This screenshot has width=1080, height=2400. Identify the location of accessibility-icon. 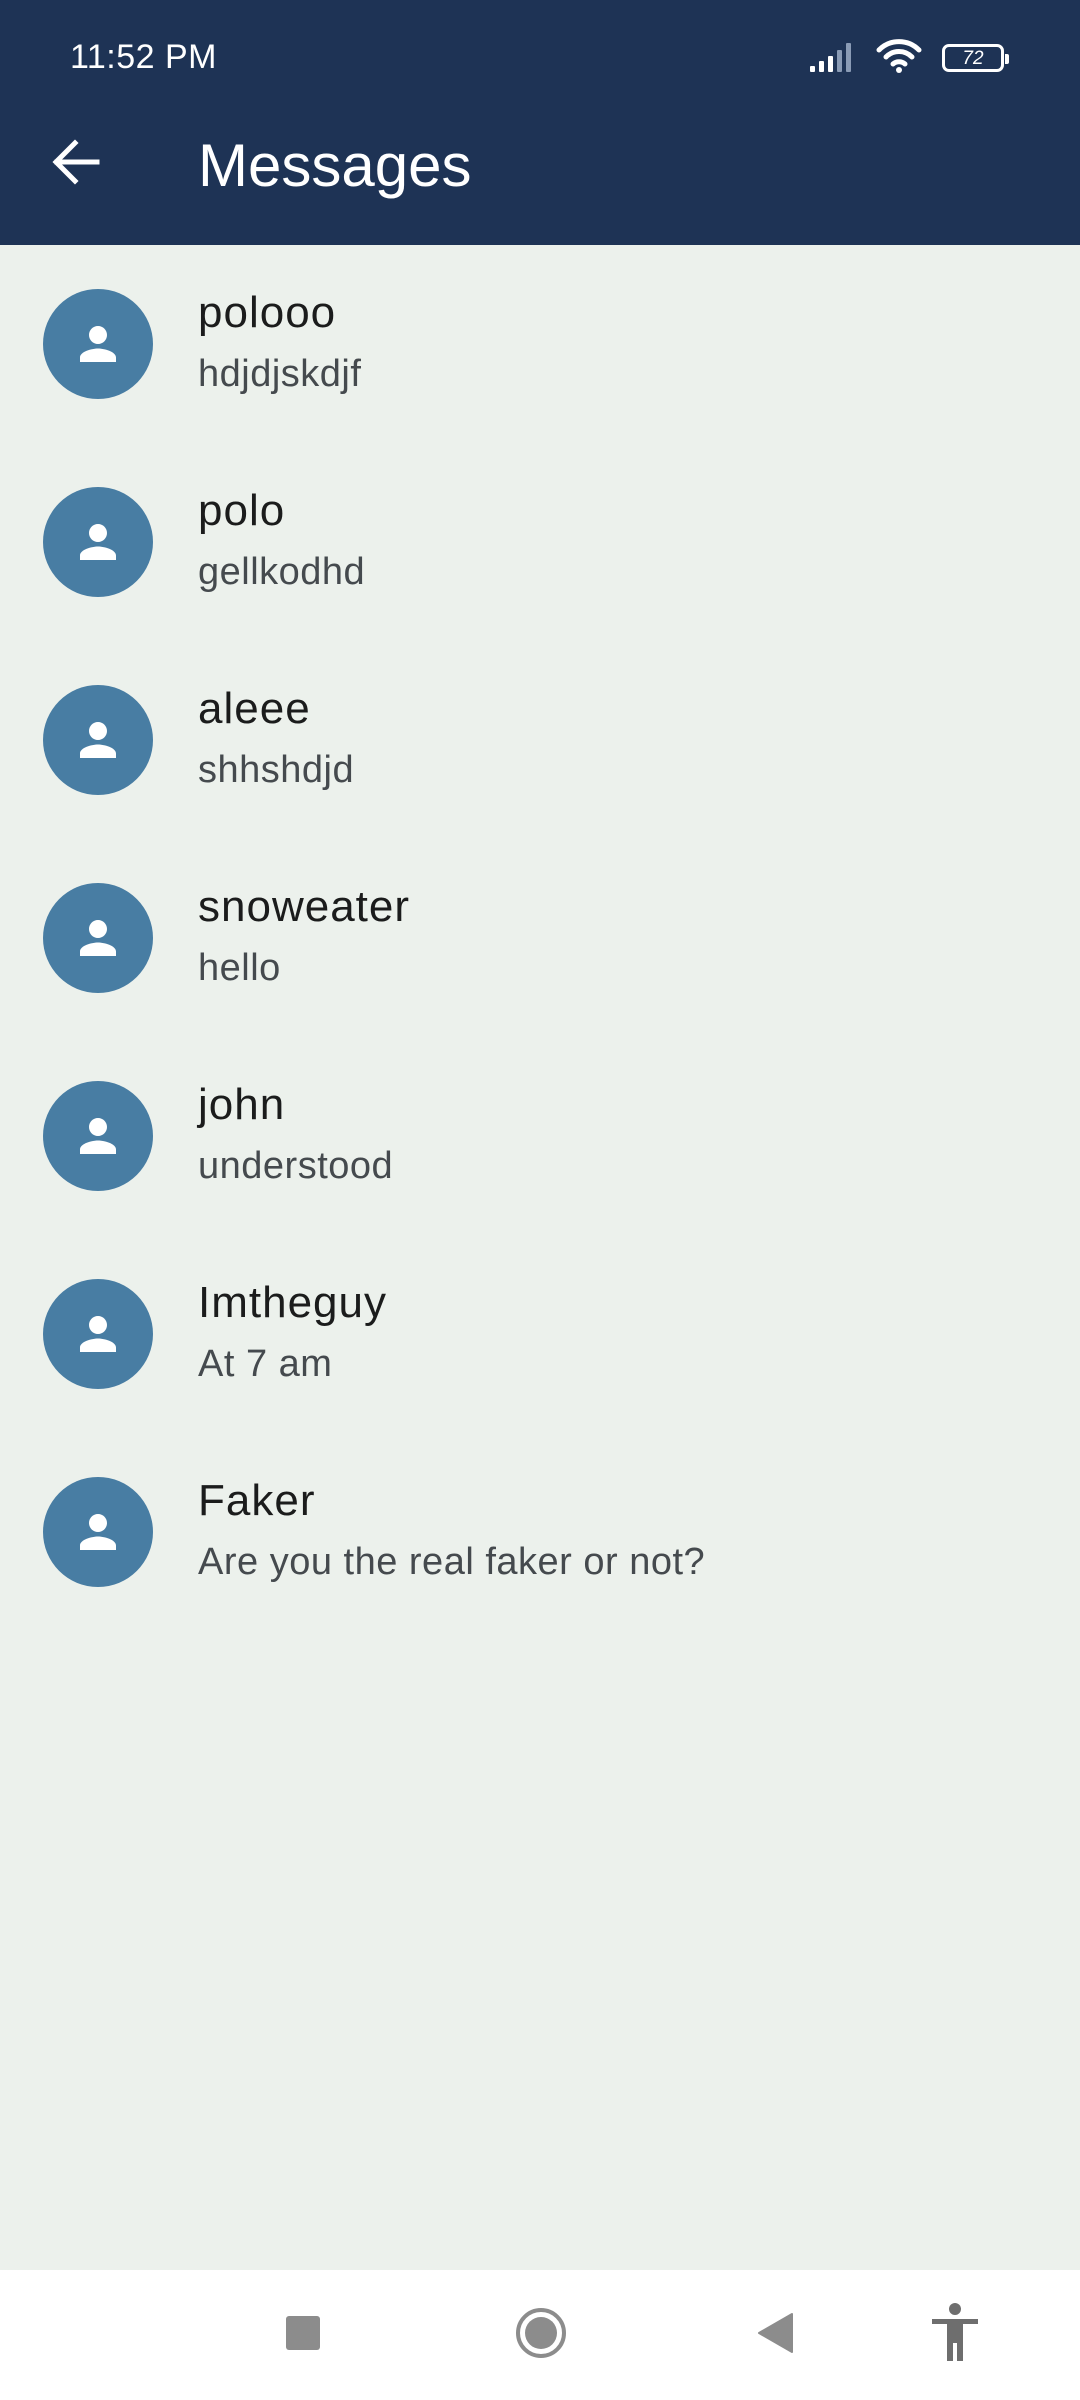
(955, 2335).